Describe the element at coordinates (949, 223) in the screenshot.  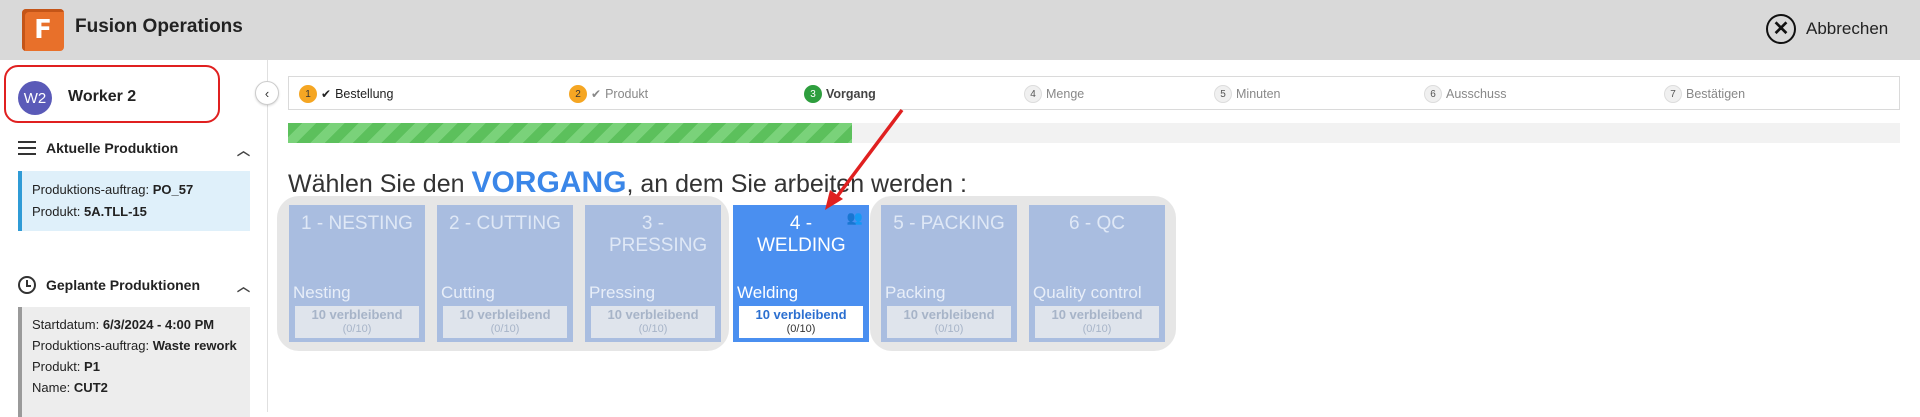
I see `operation-title: 5 - PACKING` at that location.